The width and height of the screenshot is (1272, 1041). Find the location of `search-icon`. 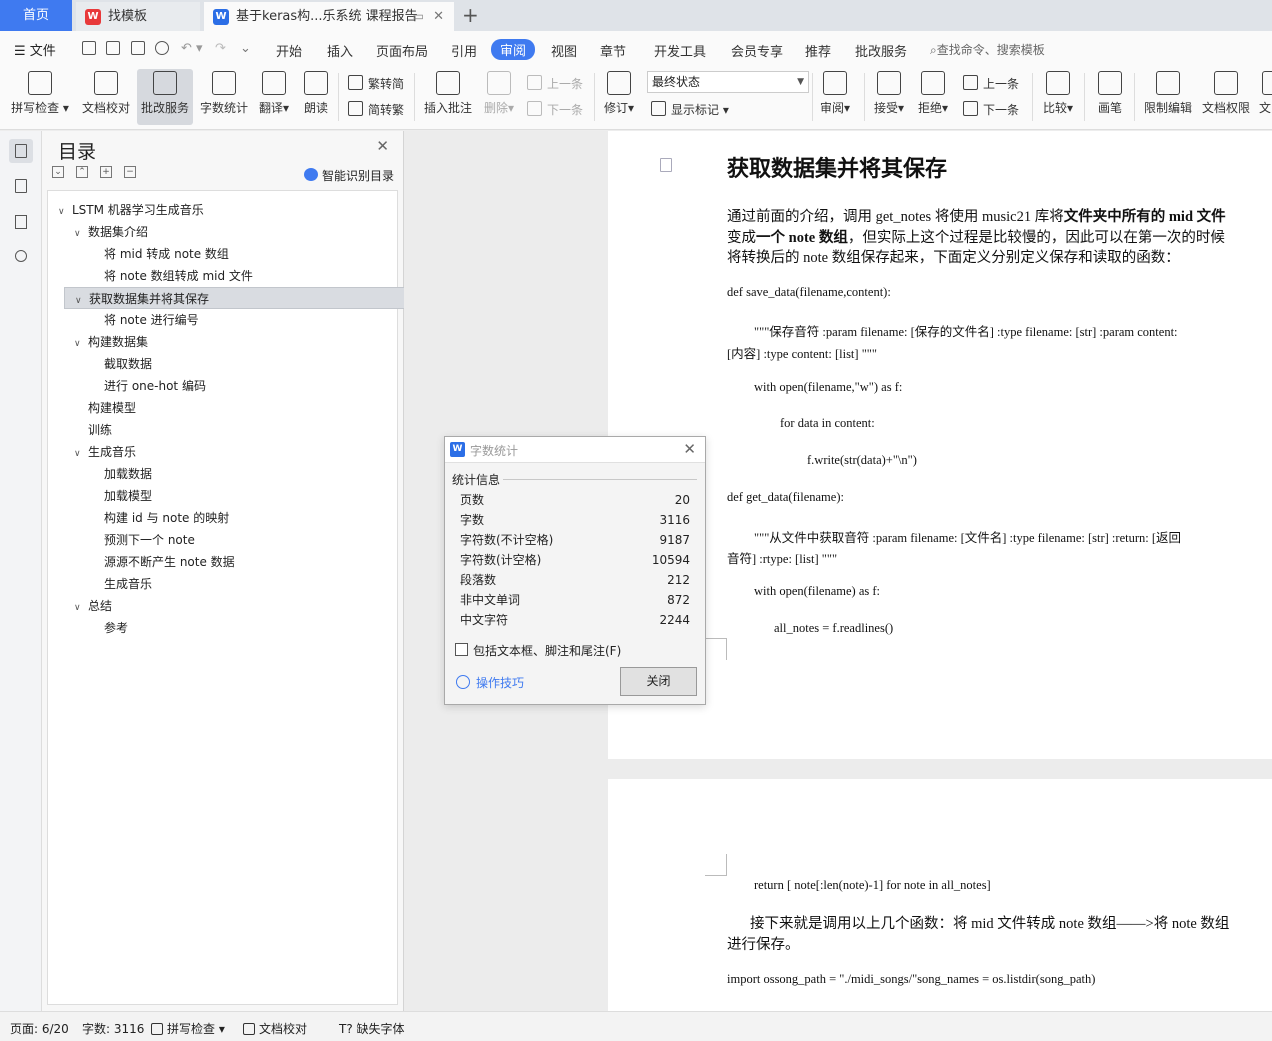

search-icon is located at coordinates (21, 257).